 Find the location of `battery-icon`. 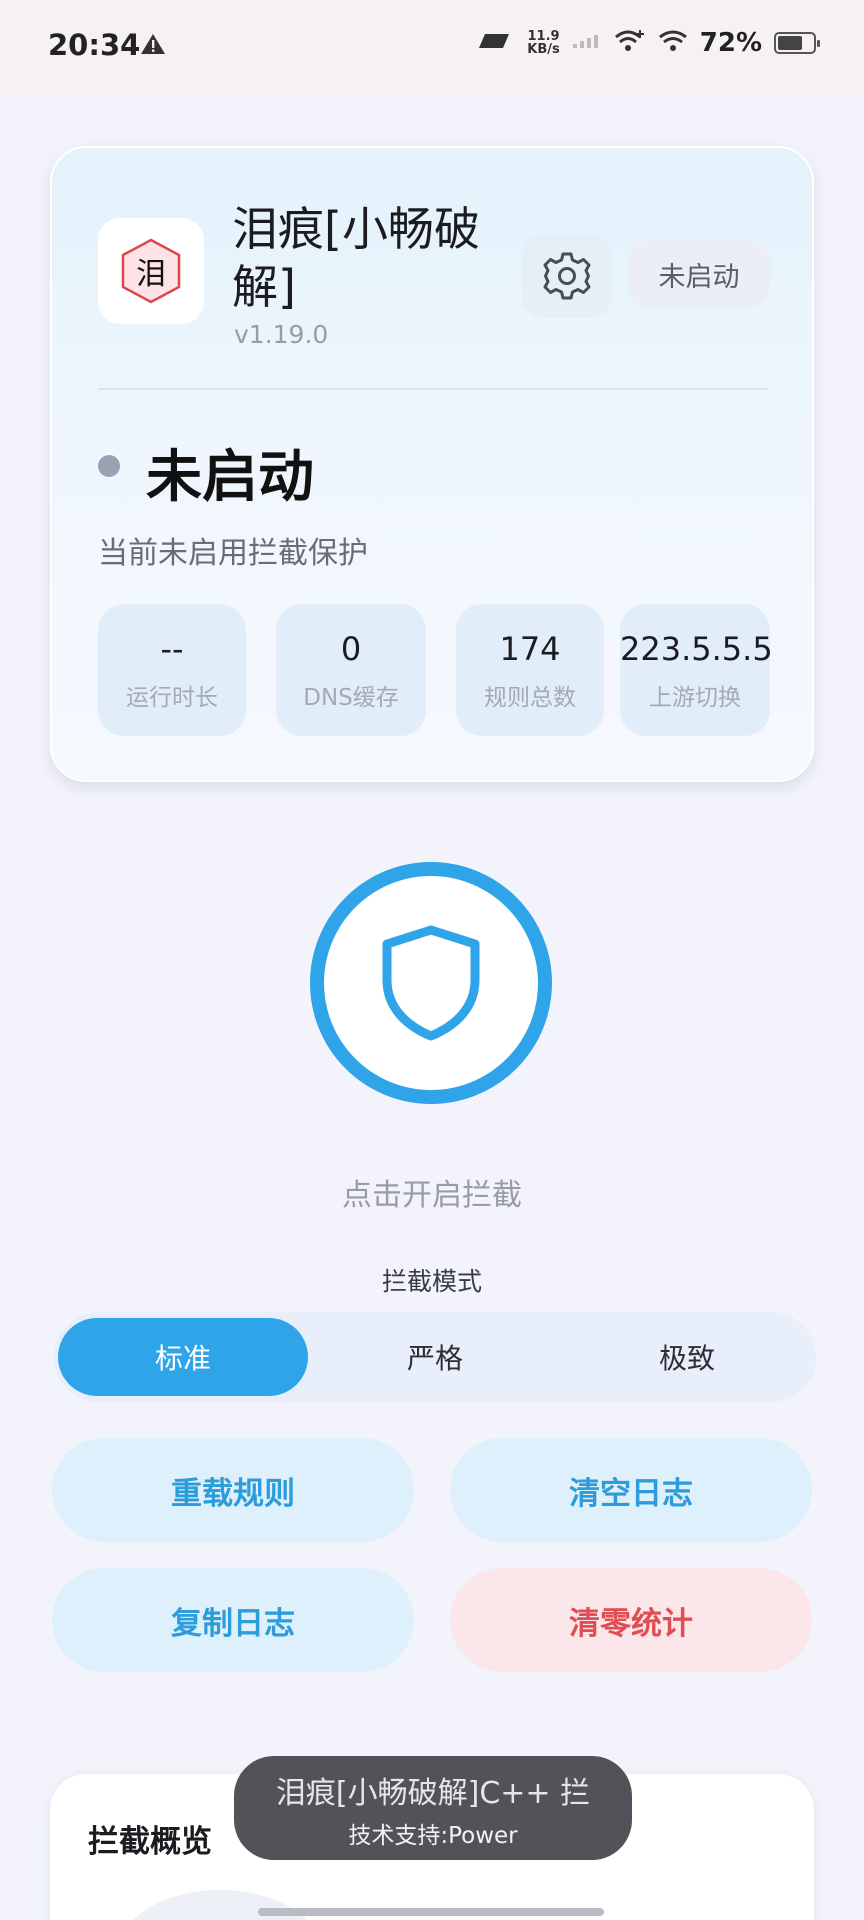

battery-icon is located at coordinates (797, 43).